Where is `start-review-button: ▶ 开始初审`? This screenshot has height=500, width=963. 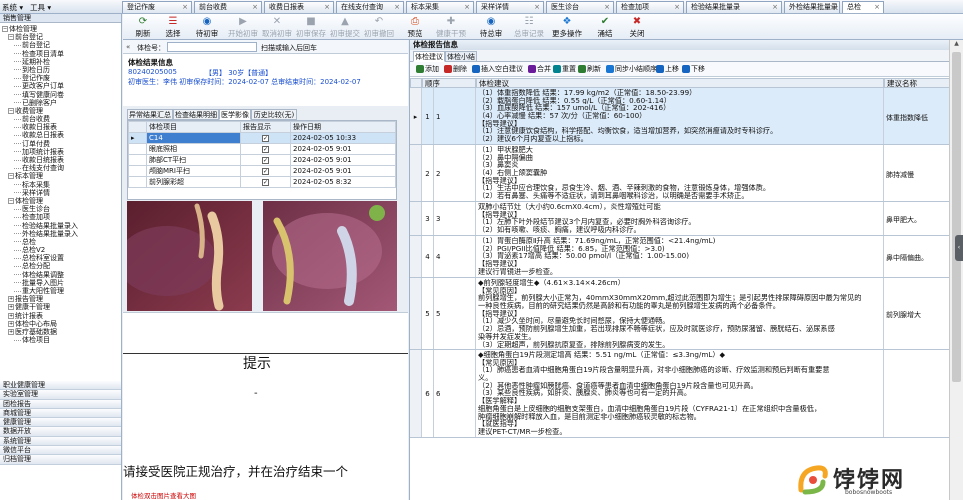
start-review-button: ▶ 开始初审 is located at coordinates (243, 28).